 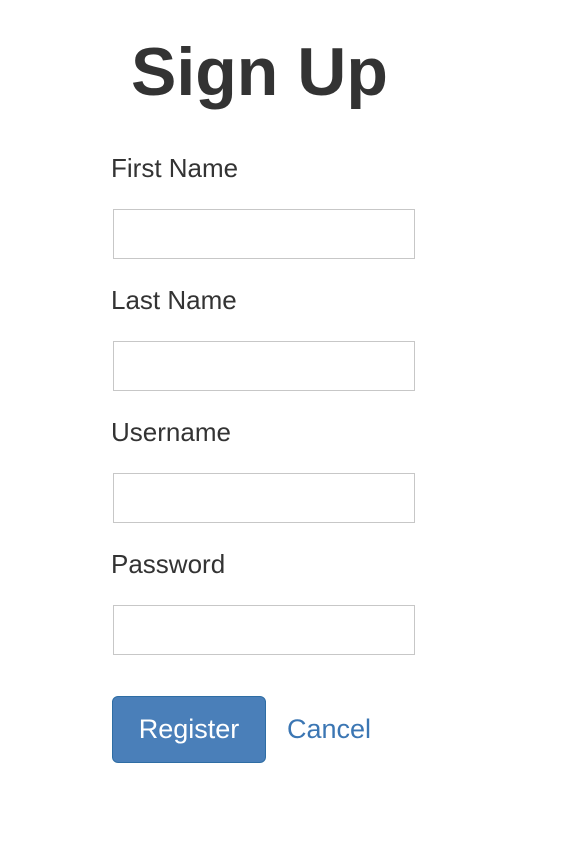 I want to click on username-field, so click(x=264, y=498).